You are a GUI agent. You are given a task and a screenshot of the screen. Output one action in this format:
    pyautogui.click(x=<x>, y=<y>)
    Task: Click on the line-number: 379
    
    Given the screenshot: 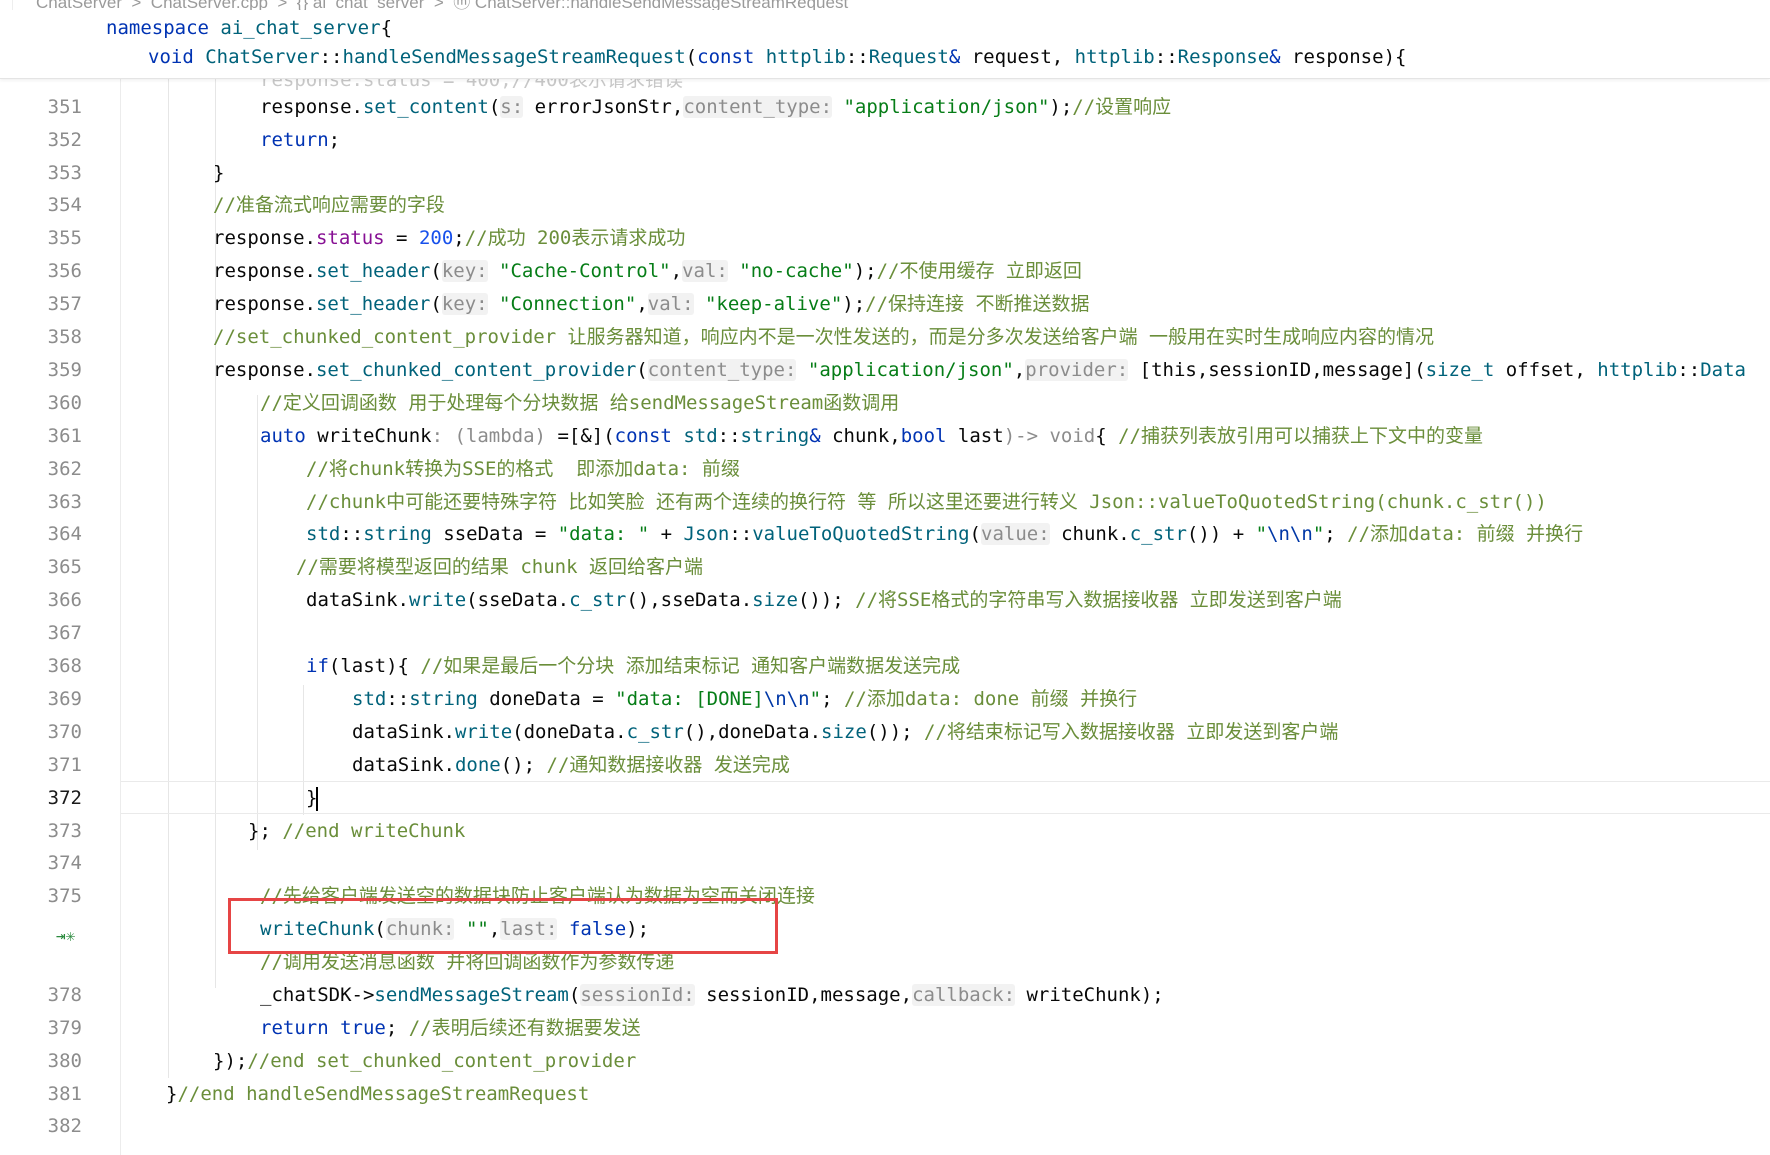 What is the action you would take?
    pyautogui.click(x=64, y=1028)
    